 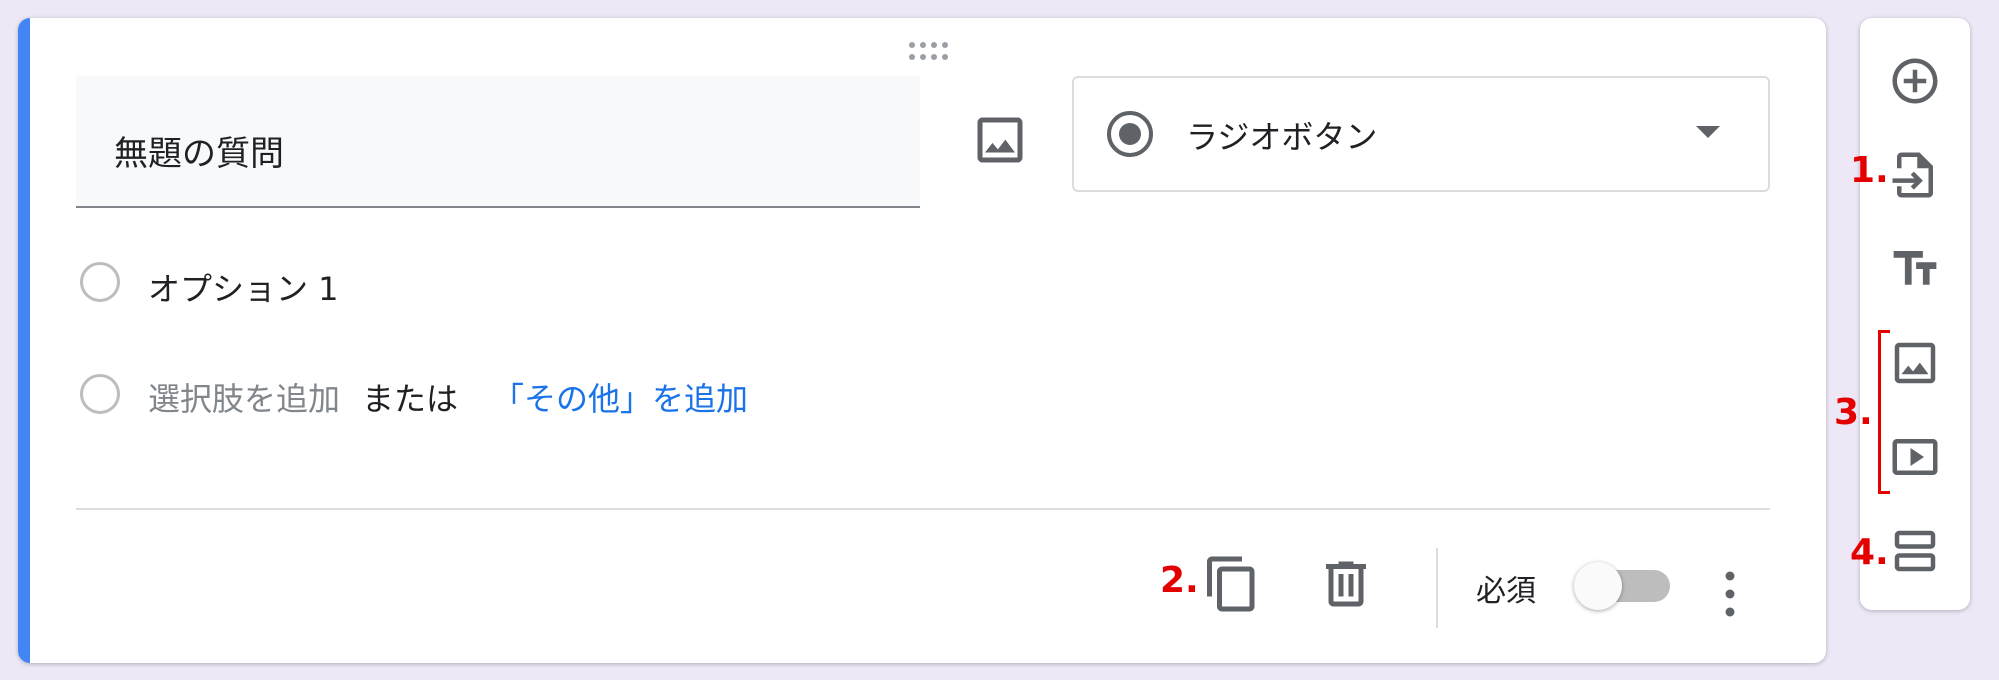 I want to click on radio-checked-icon, so click(x=1130, y=134).